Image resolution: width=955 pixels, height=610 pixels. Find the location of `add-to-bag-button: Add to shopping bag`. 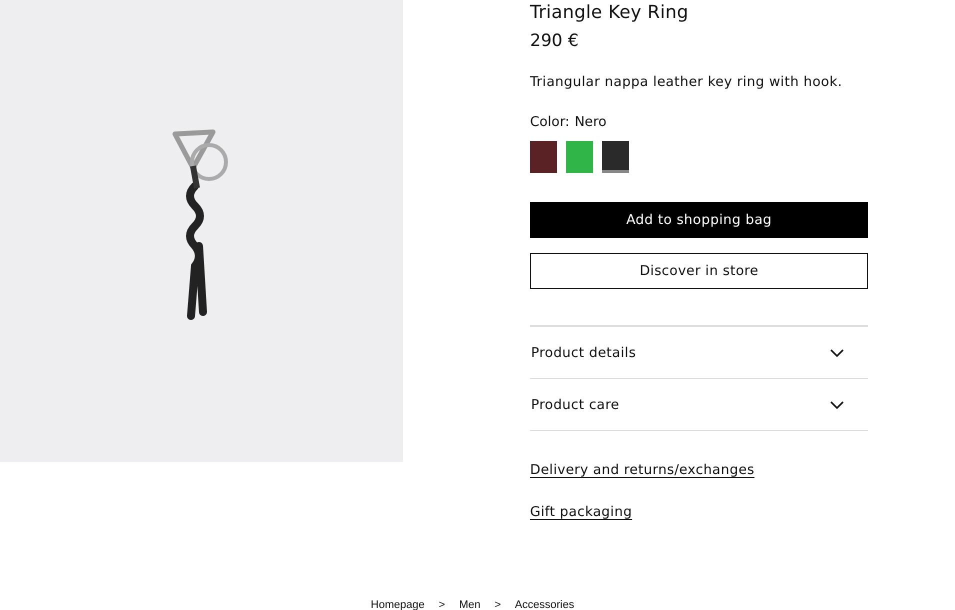

add-to-bag-button: Add to shopping bag is located at coordinates (699, 220).